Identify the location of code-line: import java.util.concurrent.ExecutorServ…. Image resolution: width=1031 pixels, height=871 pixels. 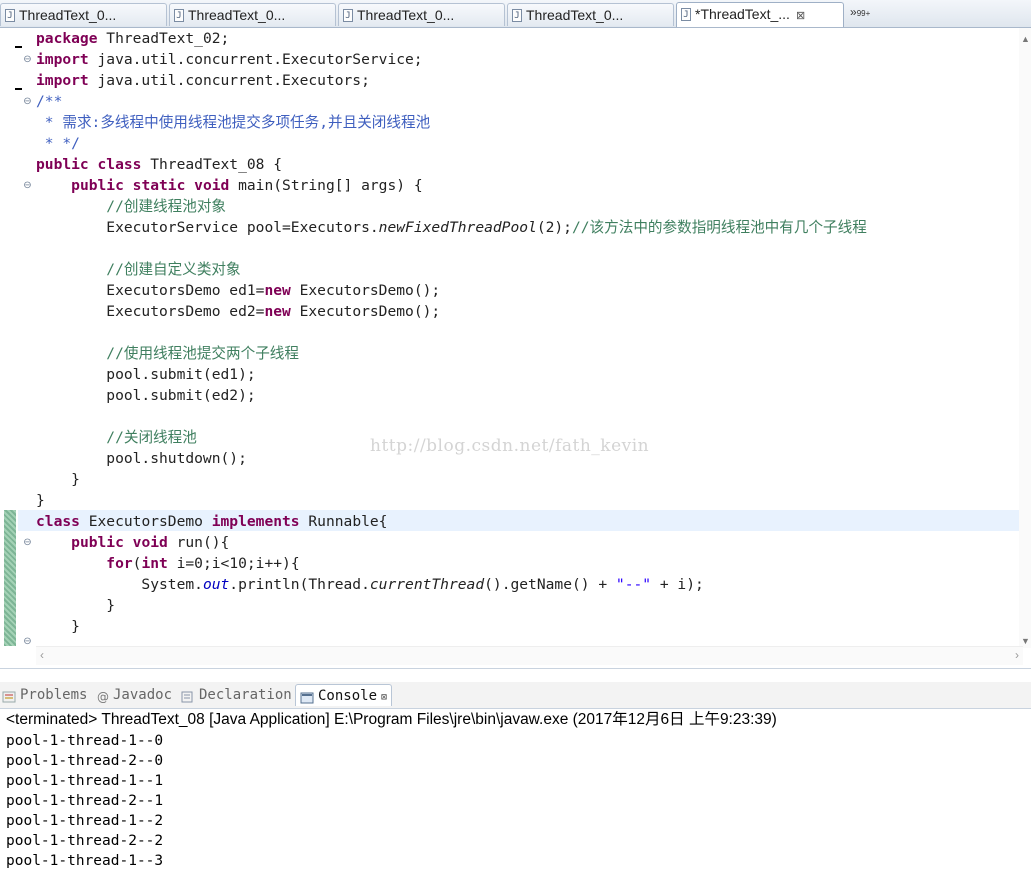
(229, 59).